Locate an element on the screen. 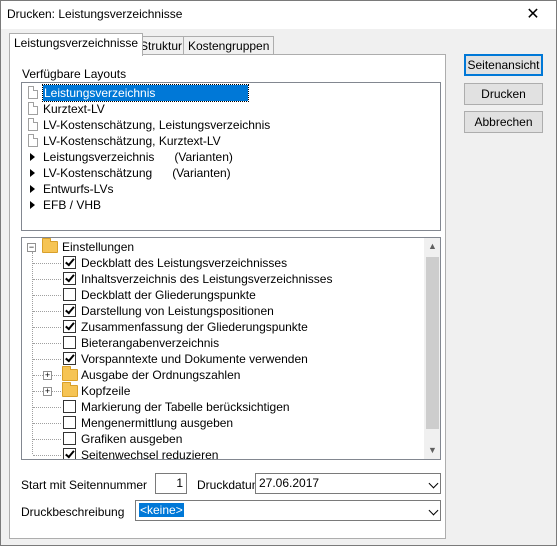 The height and width of the screenshot is (546, 557). tree-root-label: Einstellungen is located at coordinates (98, 247).